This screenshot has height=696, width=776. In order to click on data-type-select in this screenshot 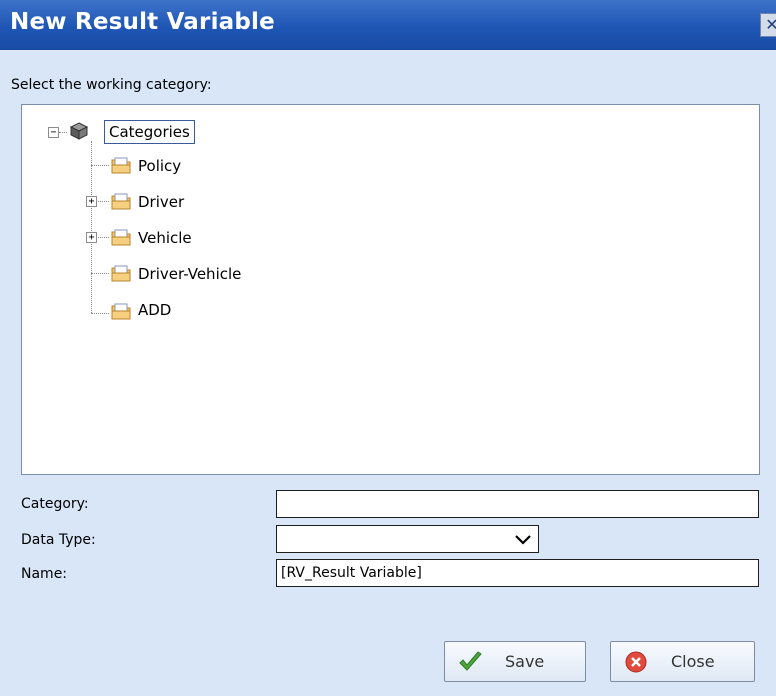, I will do `click(407, 539)`.